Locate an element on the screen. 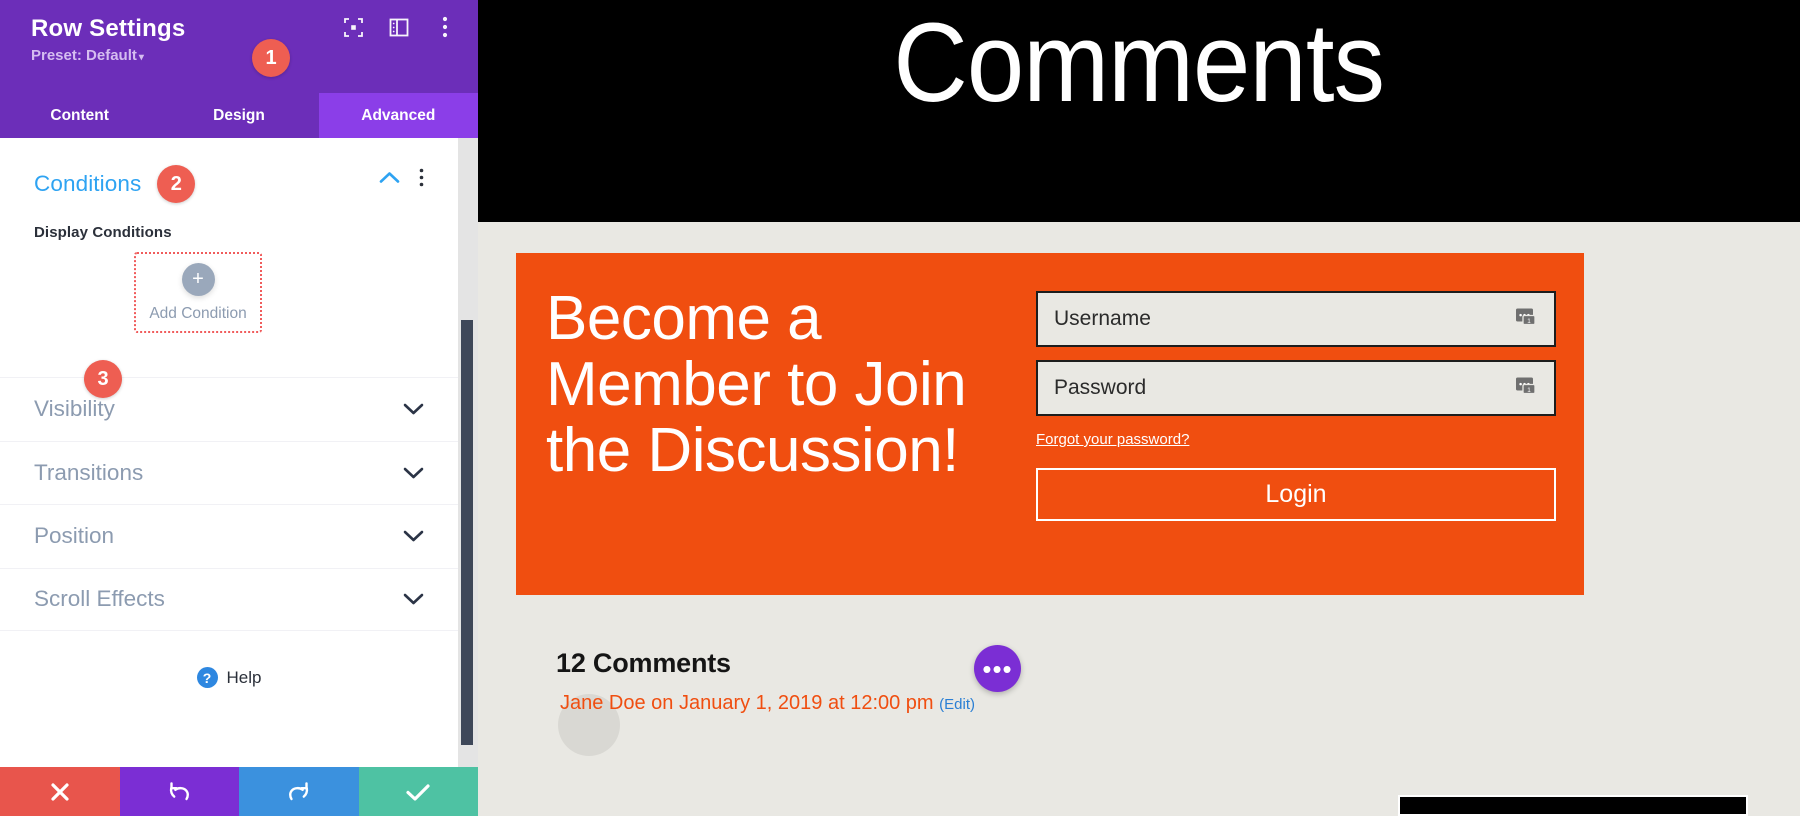 This screenshot has height=816, width=1800. more-options-fab: ••• is located at coordinates (997, 668).